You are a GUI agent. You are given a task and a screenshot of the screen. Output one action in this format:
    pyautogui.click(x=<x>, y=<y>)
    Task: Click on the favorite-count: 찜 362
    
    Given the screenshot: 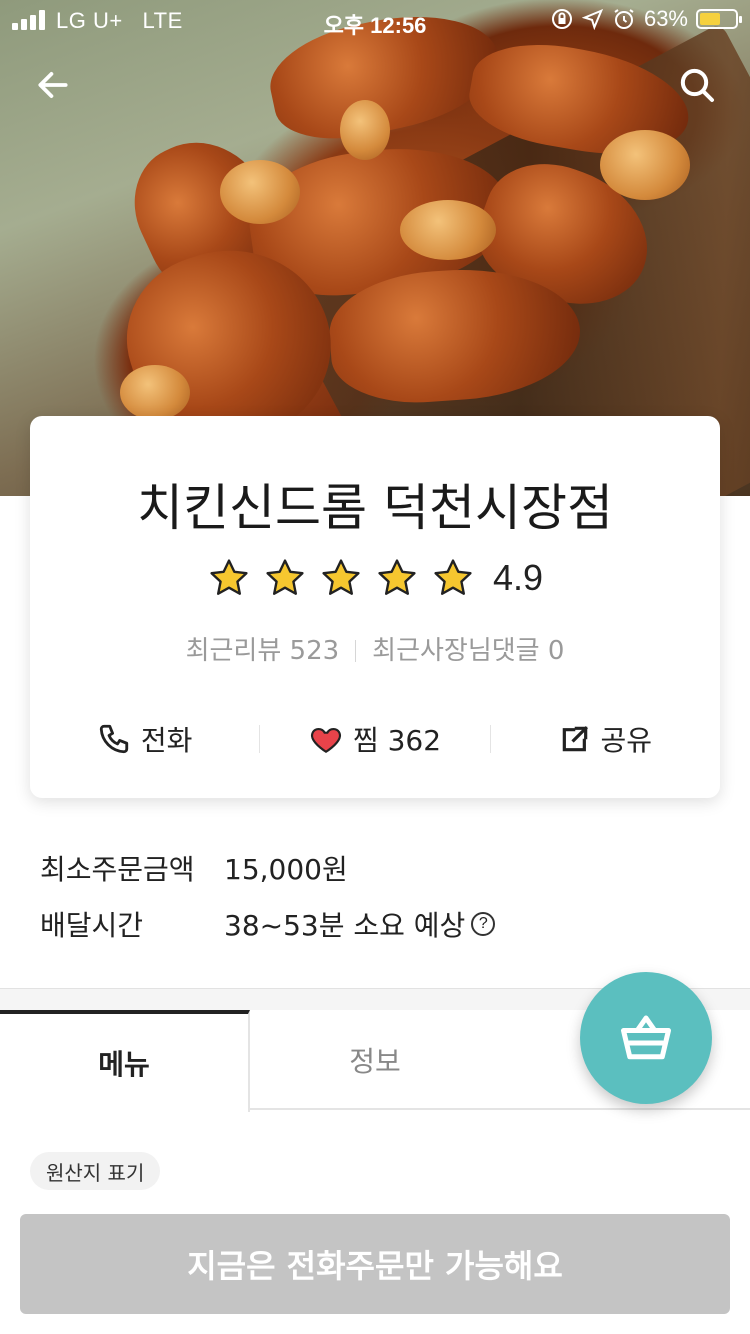 What is the action you would take?
    pyautogui.click(x=397, y=740)
    